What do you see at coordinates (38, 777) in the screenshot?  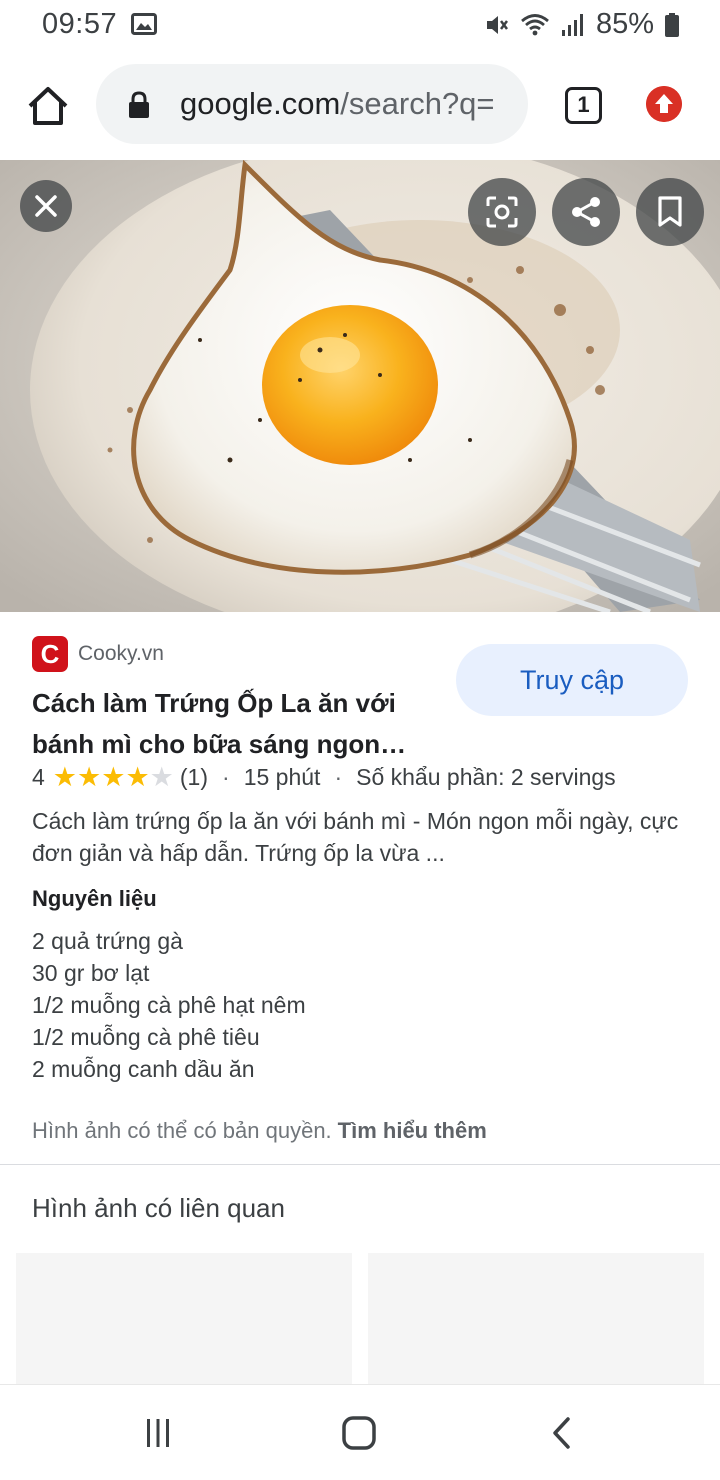 I see `rating-value: 4` at bounding box center [38, 777].